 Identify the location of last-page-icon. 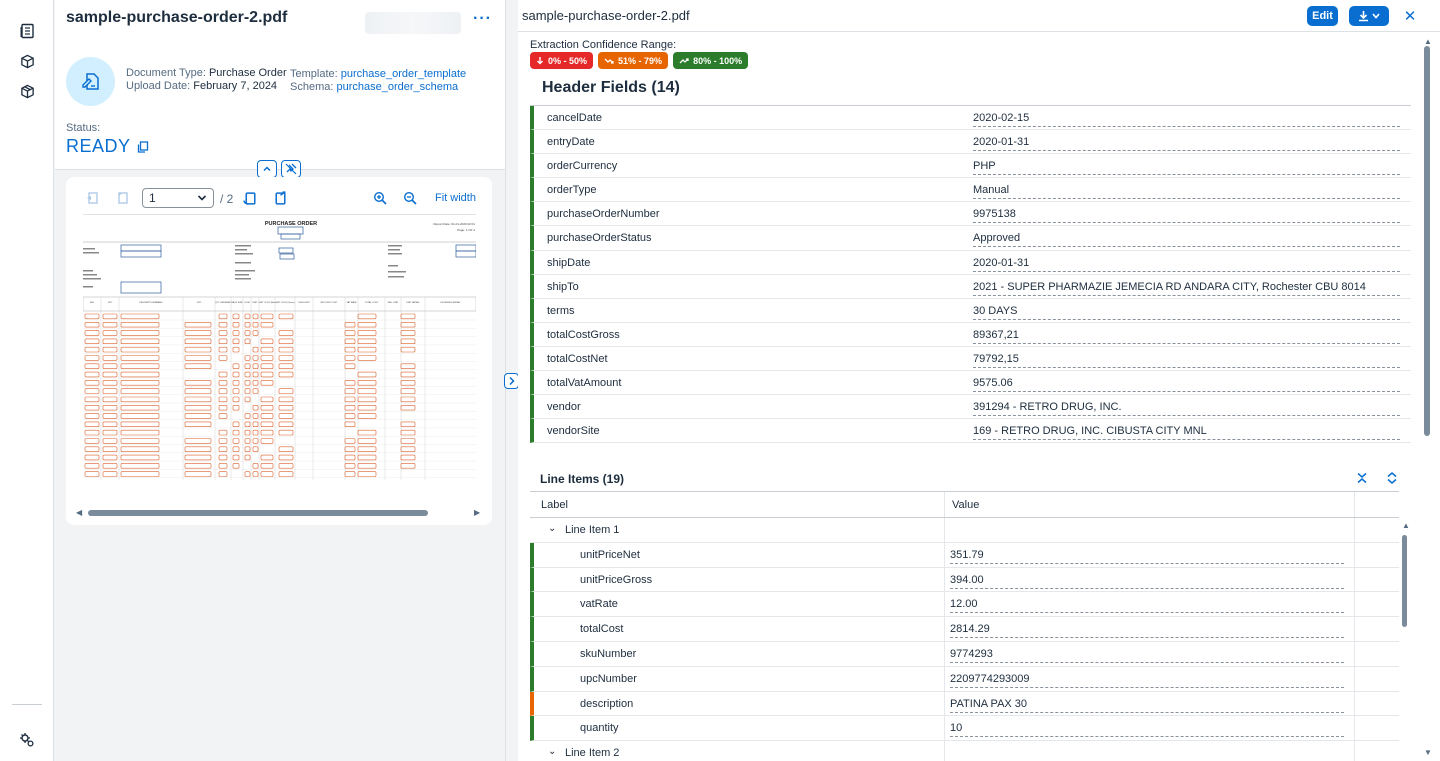
(280, 198).